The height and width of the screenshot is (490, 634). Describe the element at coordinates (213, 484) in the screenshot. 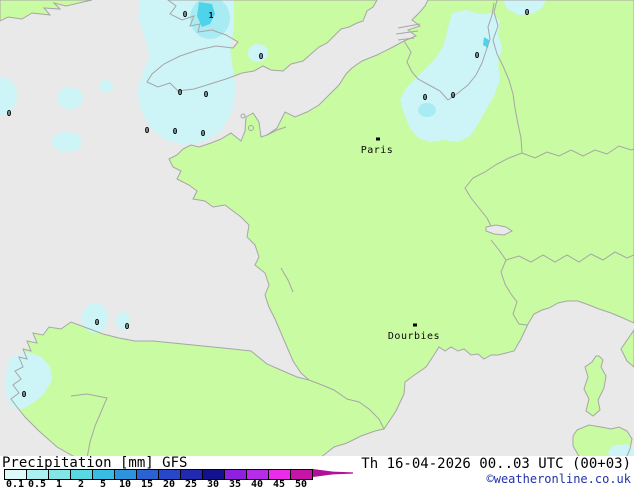

I see `legend-tick-label: 30` at that location.